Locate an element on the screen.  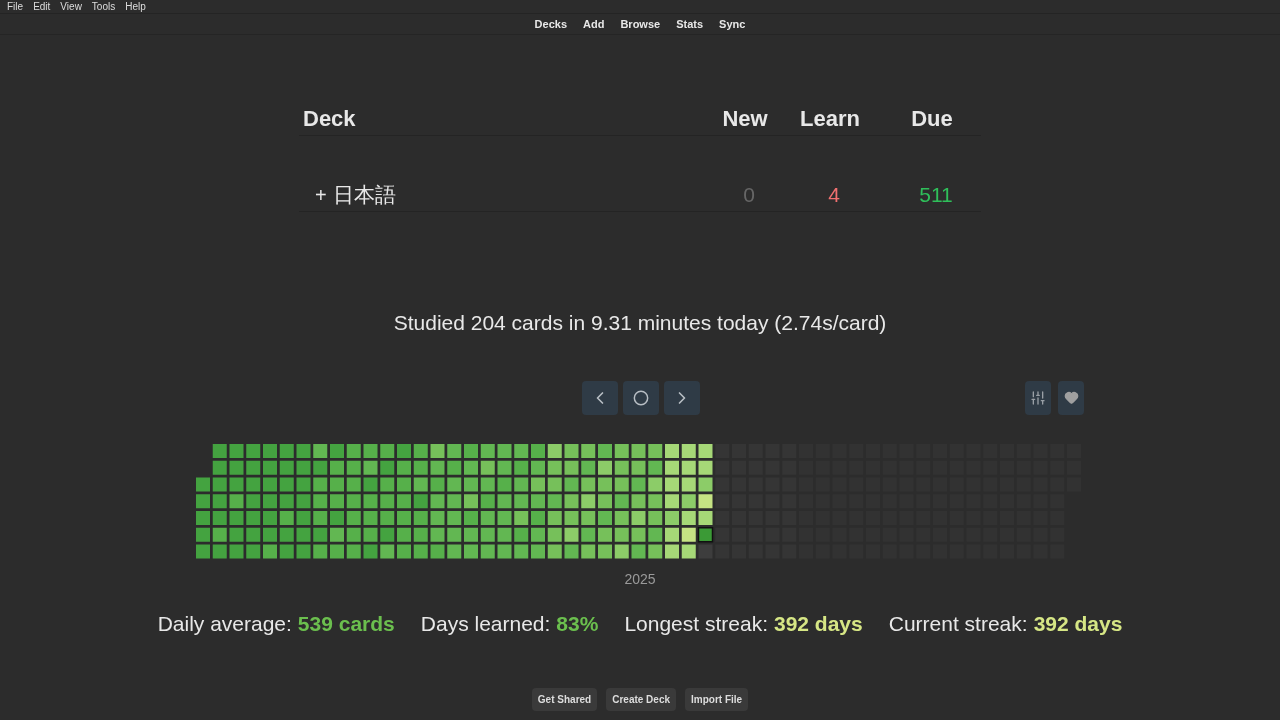
stat-label: Days learned: is located at coordinates (485, 623).